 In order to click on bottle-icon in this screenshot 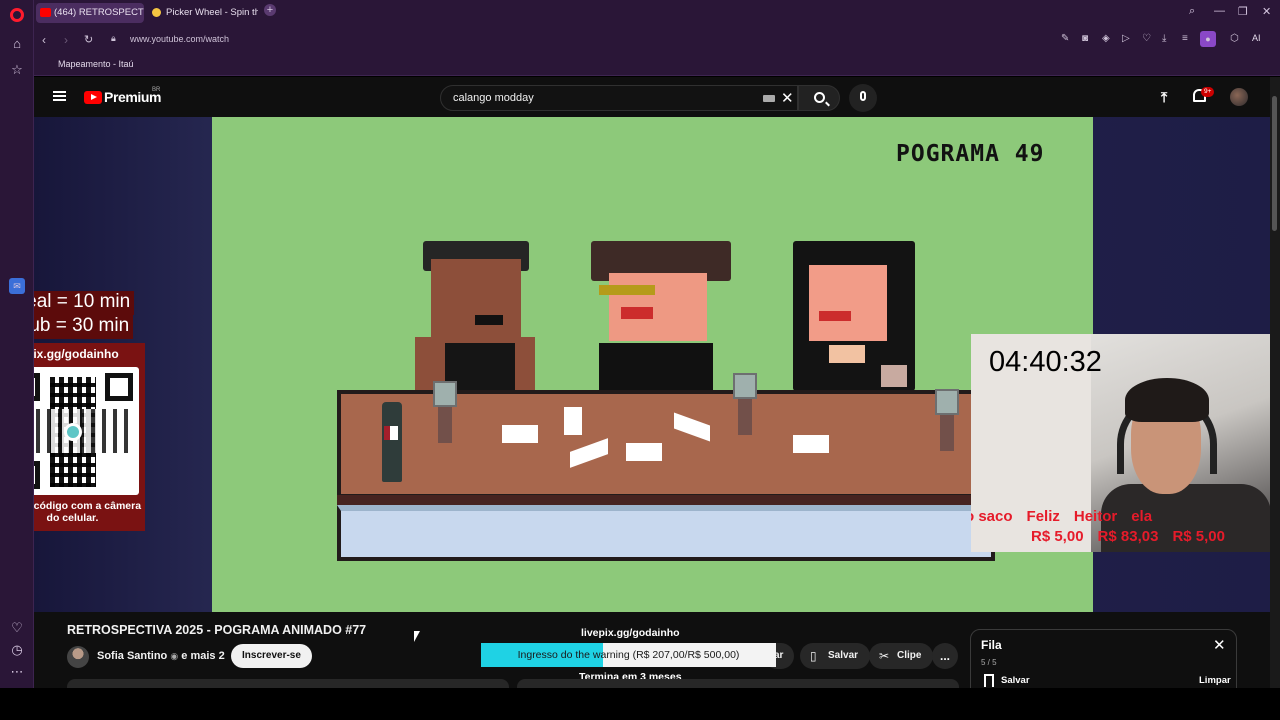, I will do `click(392, 442)`.